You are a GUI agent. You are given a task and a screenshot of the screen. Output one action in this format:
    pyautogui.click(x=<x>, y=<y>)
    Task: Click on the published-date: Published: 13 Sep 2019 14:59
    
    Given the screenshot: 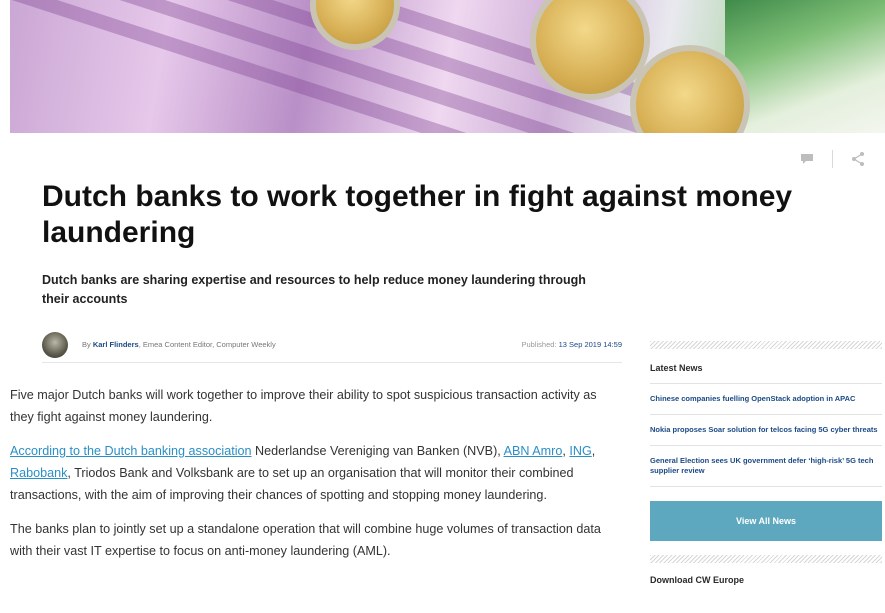 What is the action you would take?
    pyautogui.click(x=571, y=344)
    